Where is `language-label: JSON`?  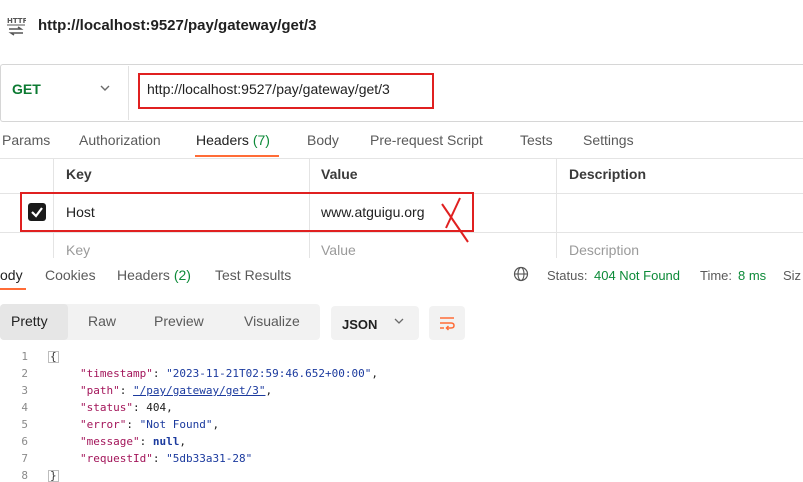 language-label: JSON is located at coordinates (360, 324).